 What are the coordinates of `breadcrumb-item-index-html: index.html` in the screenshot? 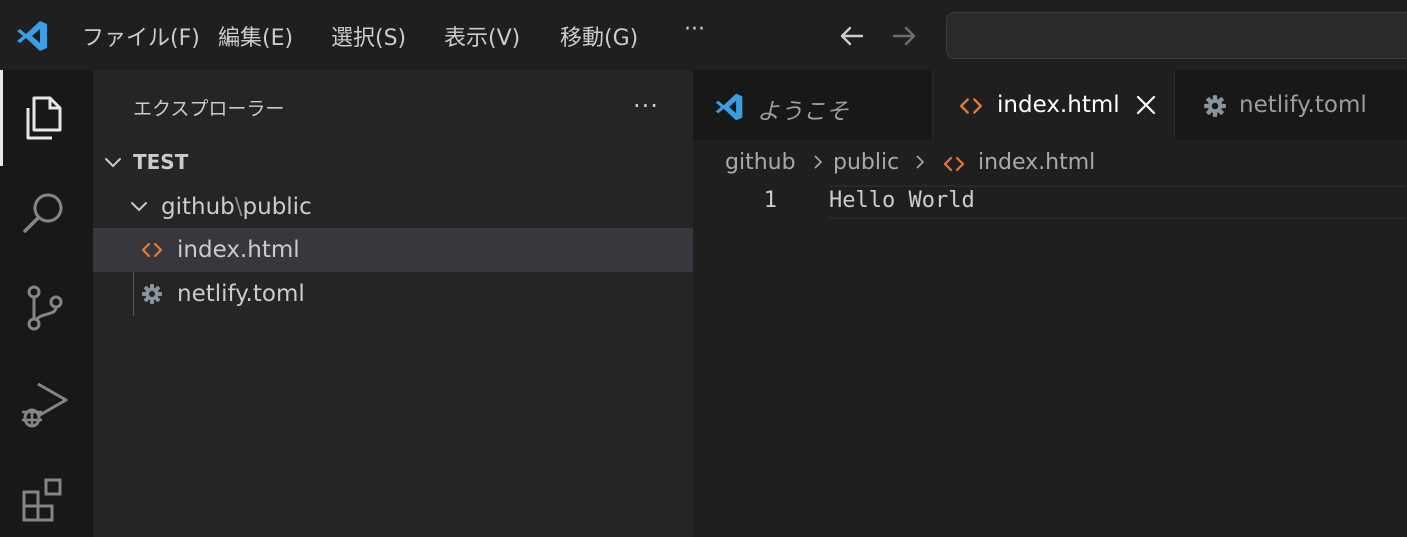 It's located at (1036, 162).